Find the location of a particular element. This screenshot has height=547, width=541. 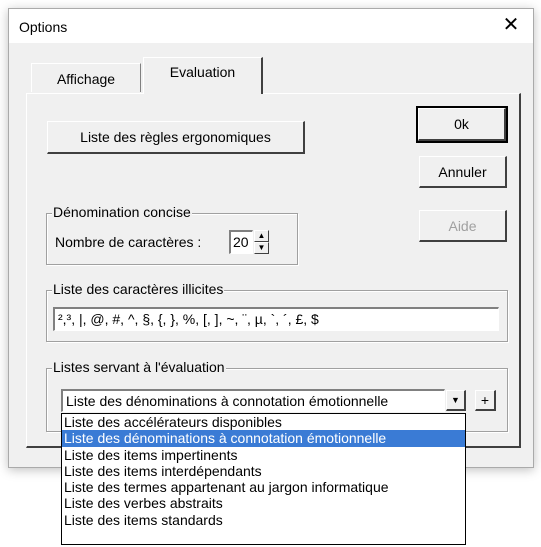

close-icon: ✕ is located at coordinates (511, 25).